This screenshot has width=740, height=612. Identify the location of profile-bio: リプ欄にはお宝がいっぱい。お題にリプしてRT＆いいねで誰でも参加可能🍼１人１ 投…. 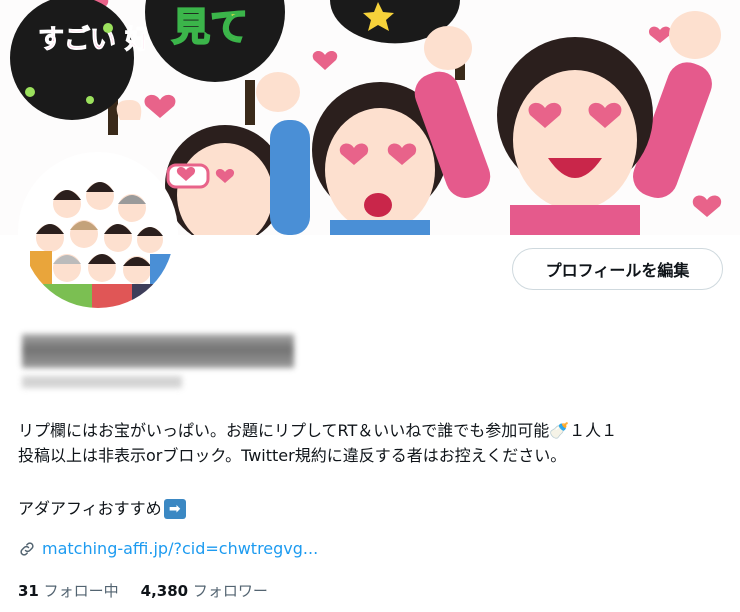
(318, 443).